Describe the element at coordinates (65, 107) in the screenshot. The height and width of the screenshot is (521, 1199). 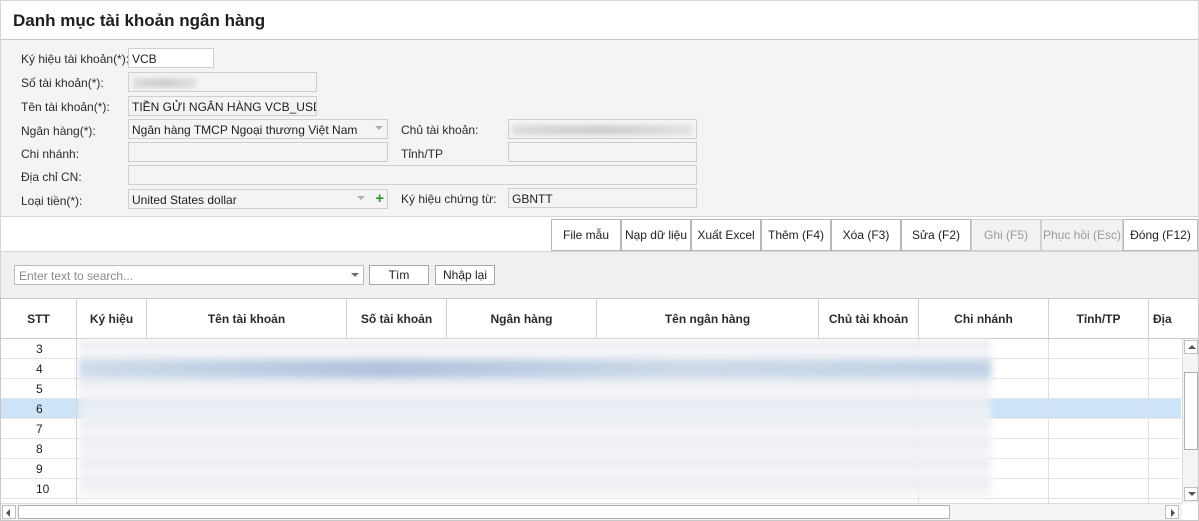
I see `label-ten-tk: Tên tài khoản(*):` at that location.